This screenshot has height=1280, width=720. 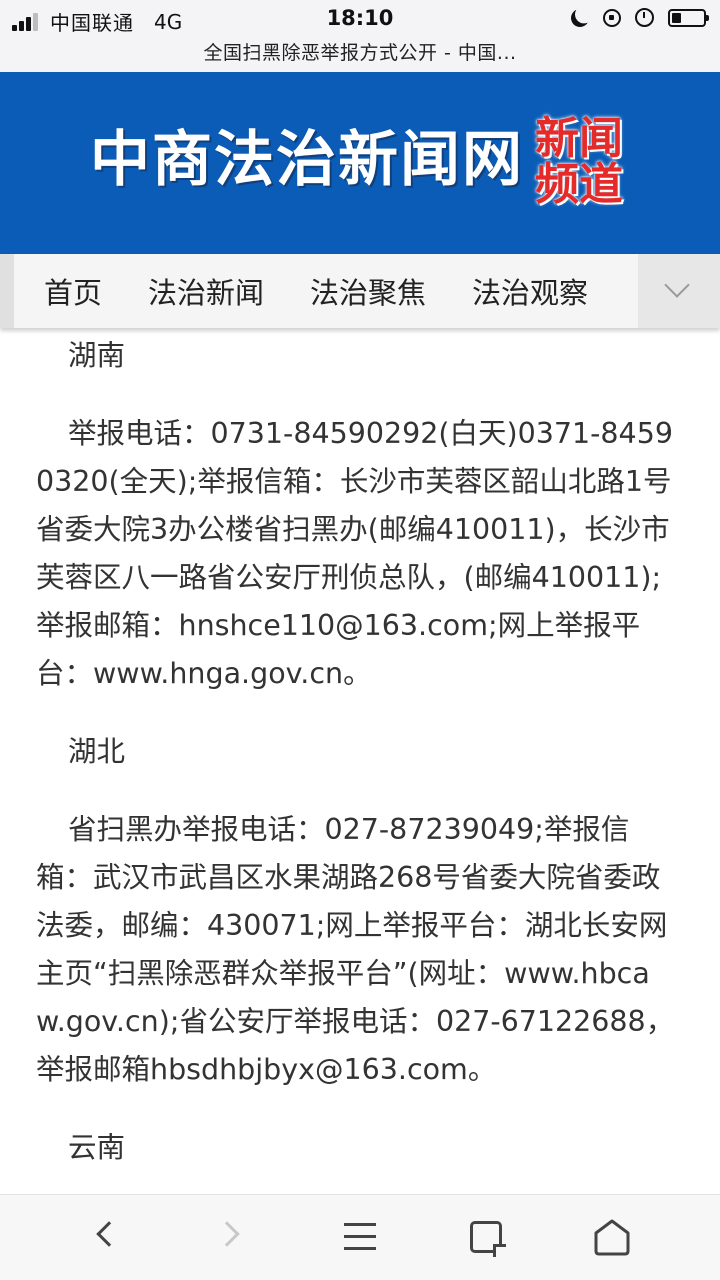 I want to click on rotation-lock-icon, so click(x=612, y=17).